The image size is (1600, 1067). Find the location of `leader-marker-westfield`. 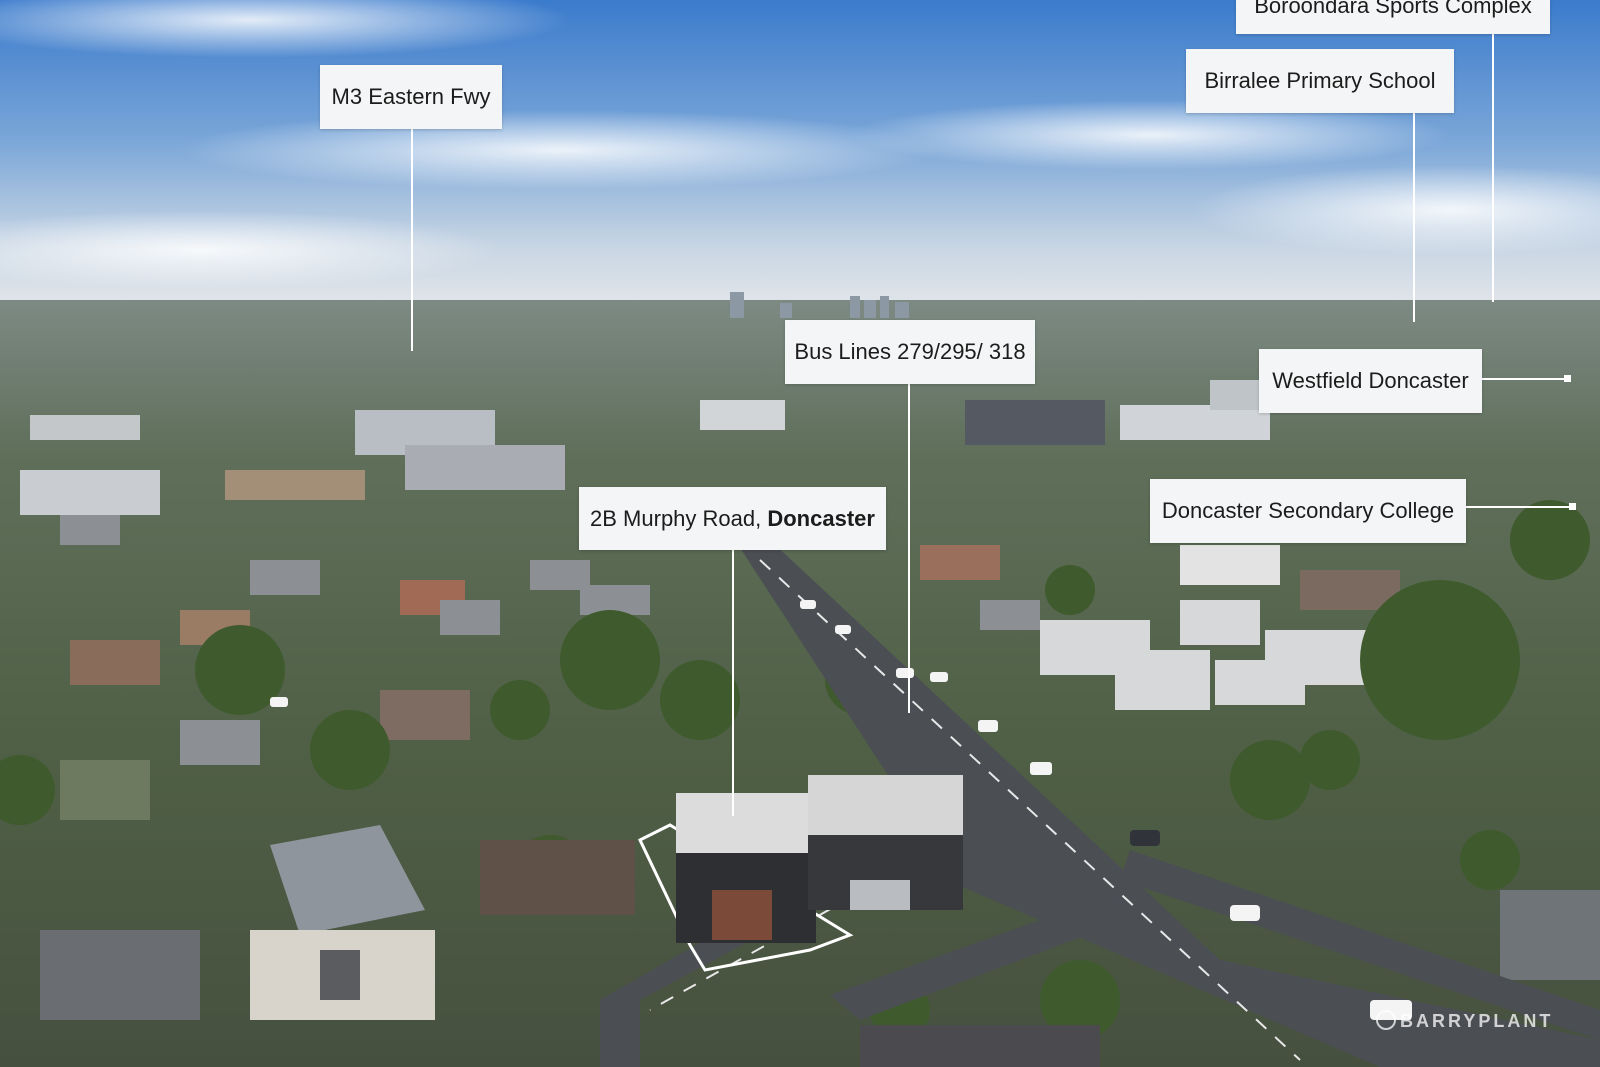

leader-marker-westfield is located at coordinates (1567, 378).